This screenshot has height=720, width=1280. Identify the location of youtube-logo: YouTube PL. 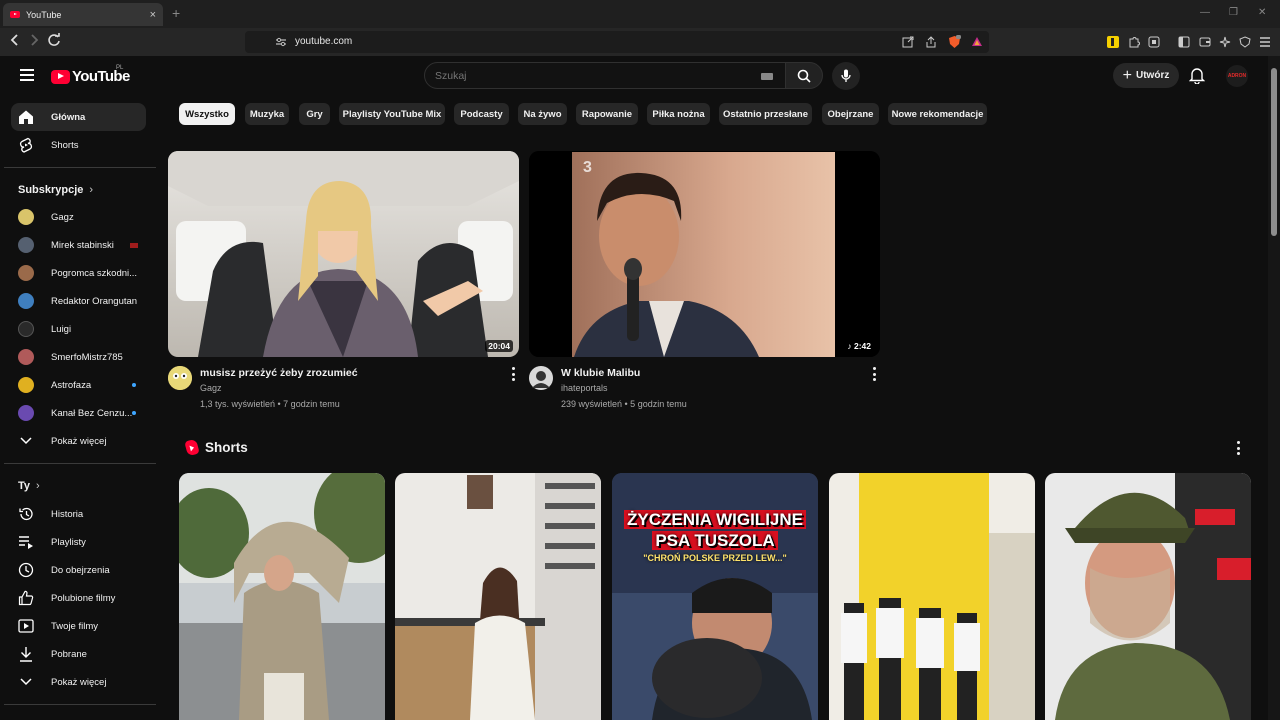
(90, 75).